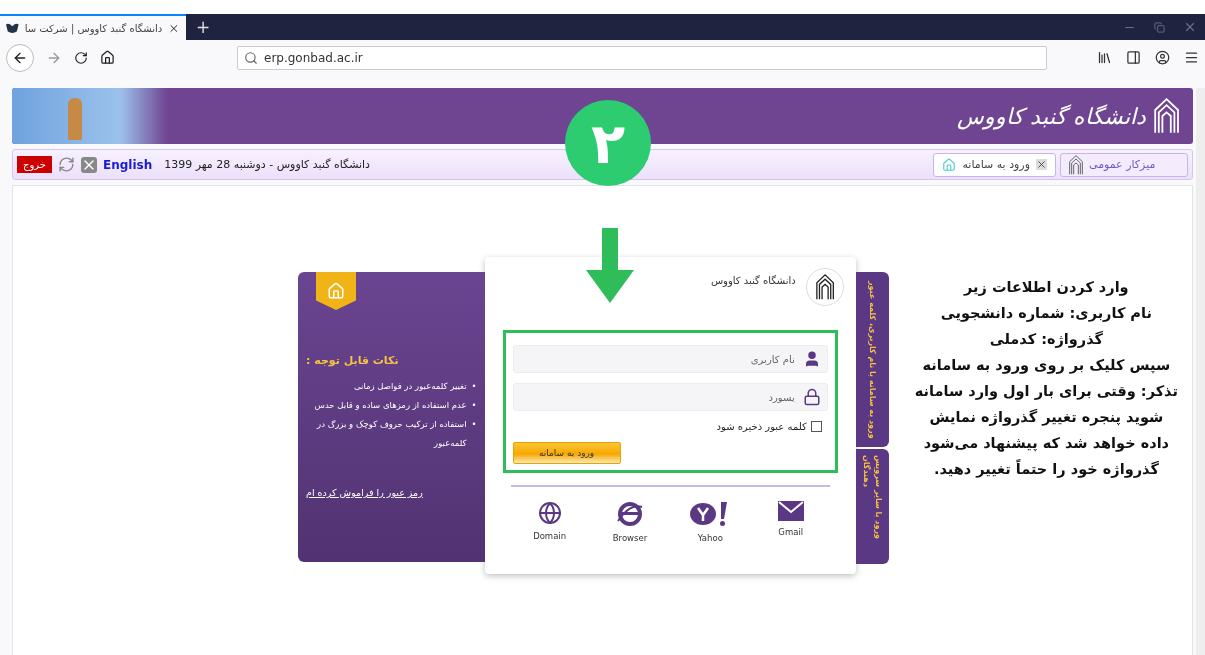 The width and height of the screenshot is (1205, 655). I want to click on side-tab: ورود به سامانه با نام کاربری، کلمه عبور, so click(872, 359).